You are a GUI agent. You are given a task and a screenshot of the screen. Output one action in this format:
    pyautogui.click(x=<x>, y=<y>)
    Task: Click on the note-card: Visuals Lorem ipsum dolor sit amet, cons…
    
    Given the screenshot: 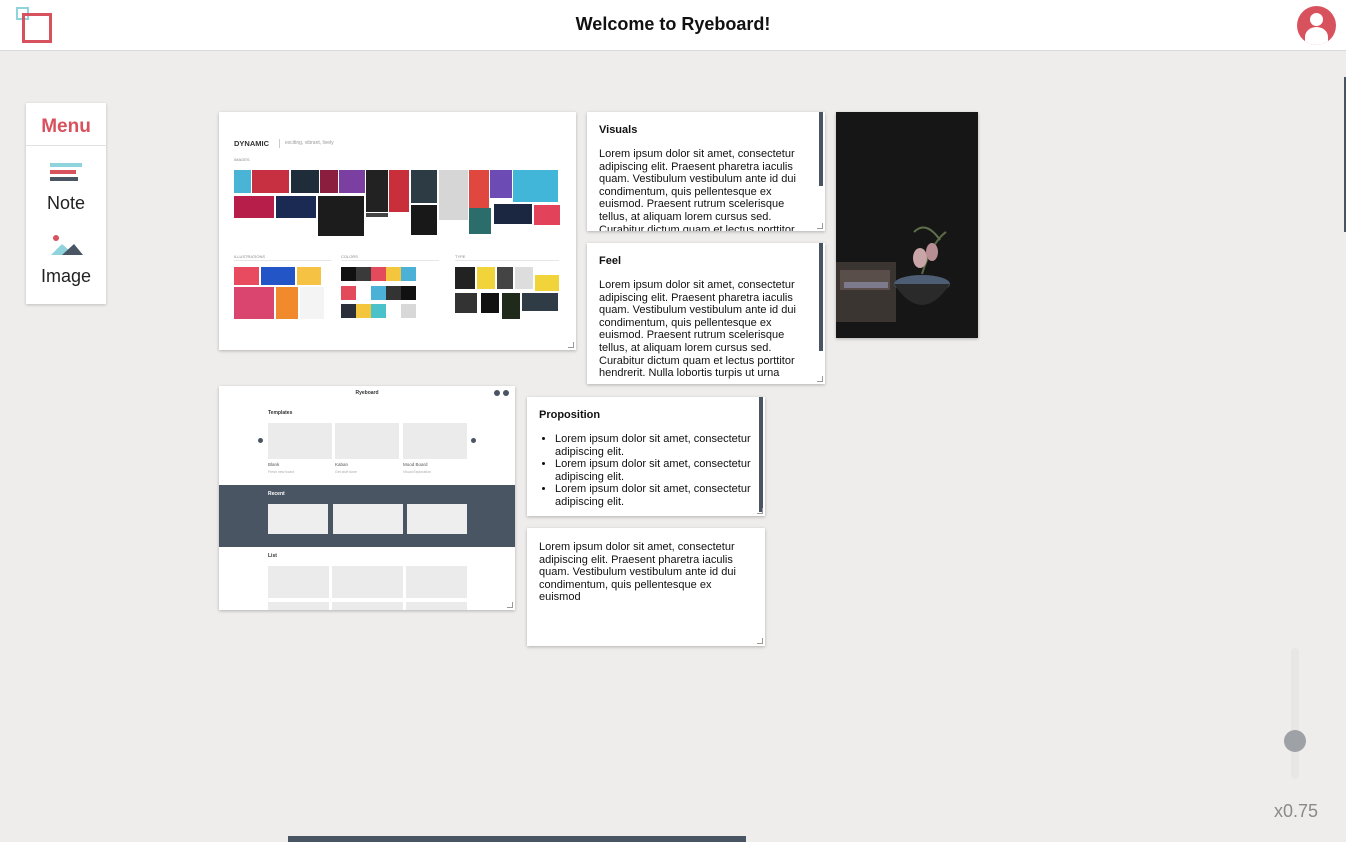 What is the action you would take?
    pyautogui.click(x=706, y=171)
    